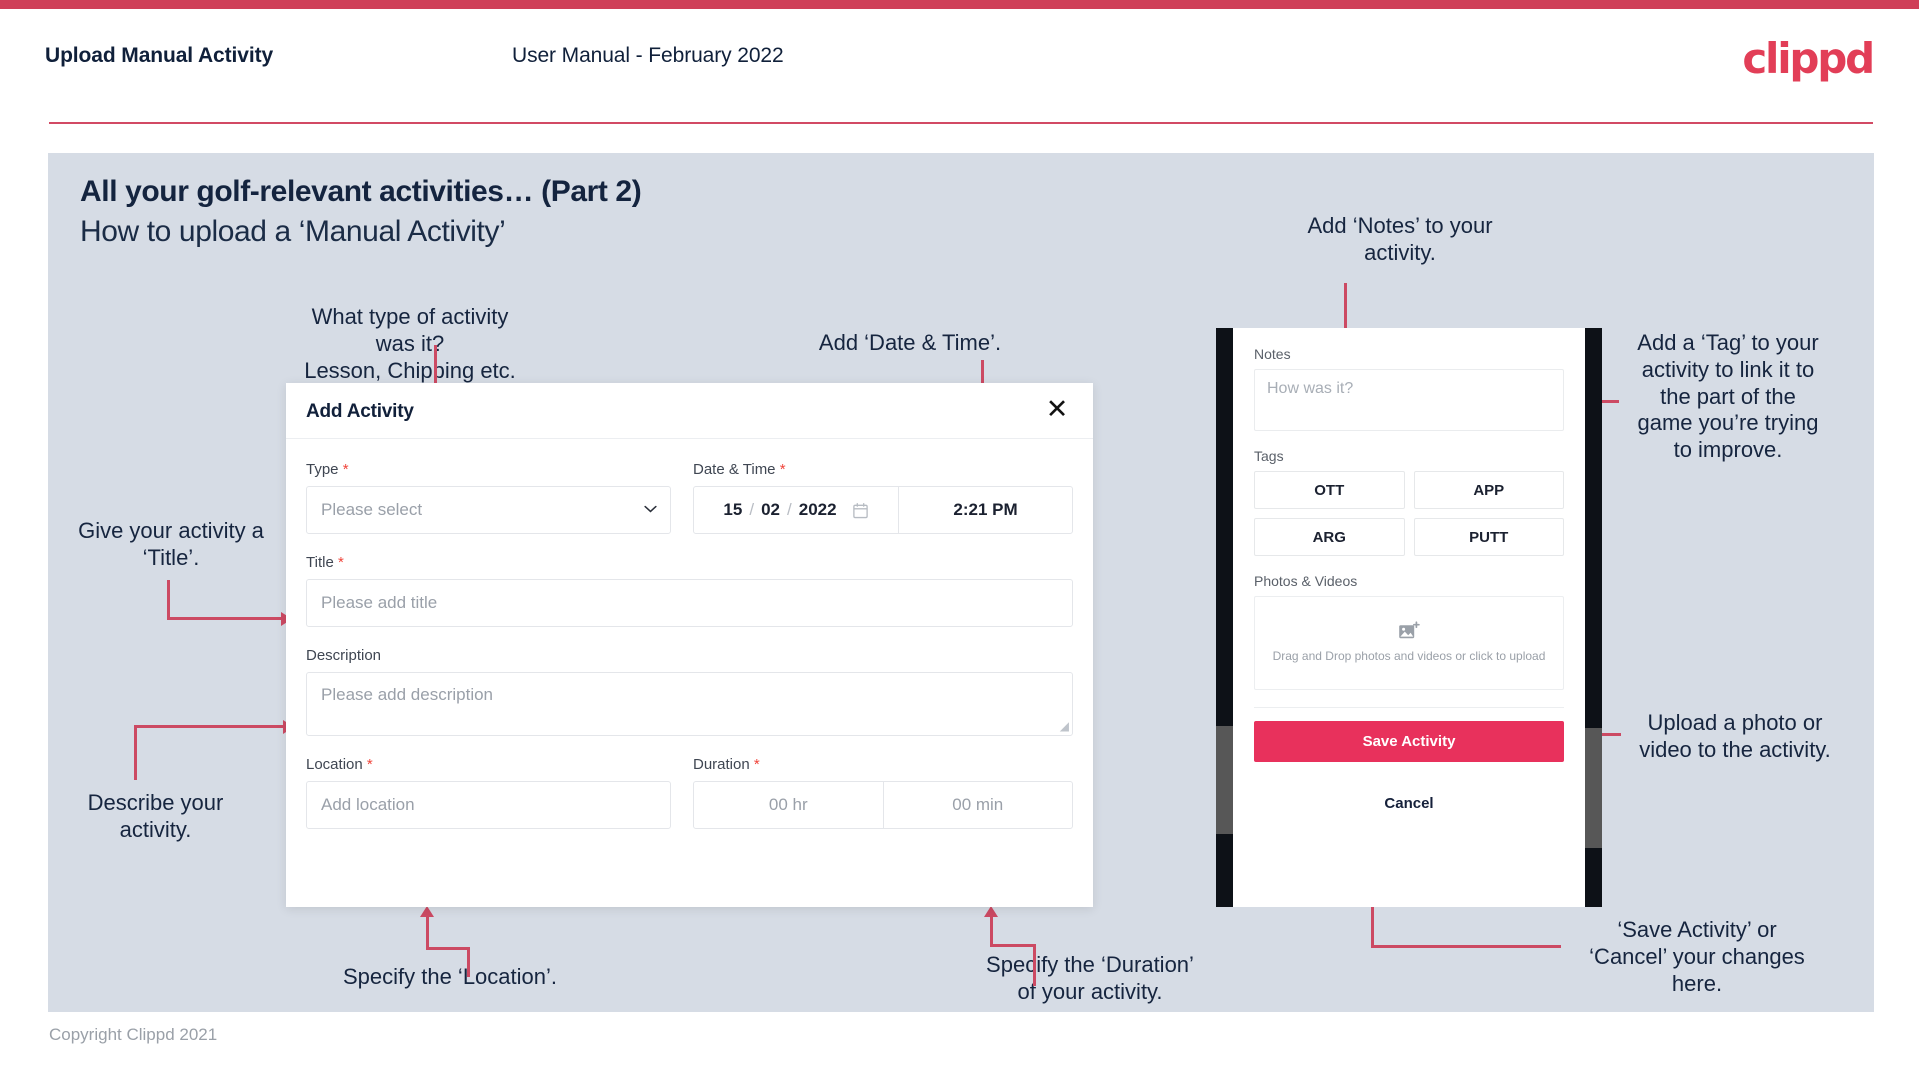 This screenshot has width=1919, height=1079. Describe the element at coordinates (734, 469) in the screenshot. I see `label-datetime-text: Date & Time` at that location.